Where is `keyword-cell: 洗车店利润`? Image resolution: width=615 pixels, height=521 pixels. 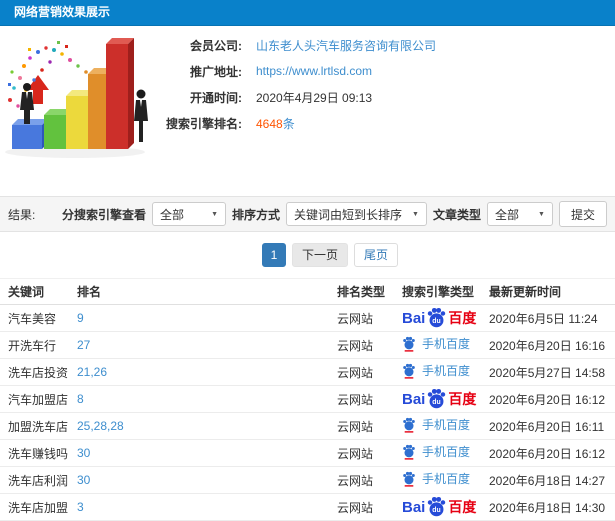
keyword-cell: 洗车店利润 is located at coordinates (38, 480).